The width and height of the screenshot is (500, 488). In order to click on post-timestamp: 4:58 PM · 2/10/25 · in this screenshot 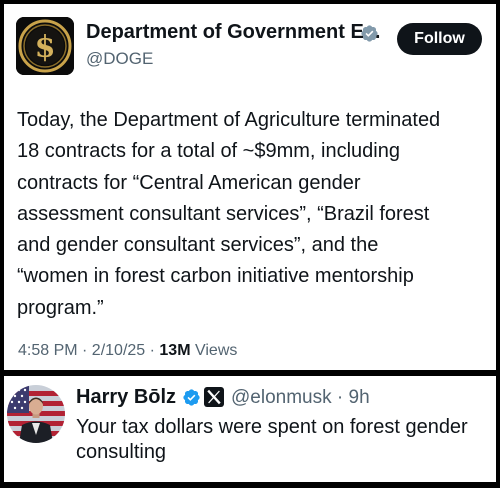, I will do `click(88, 350)`.